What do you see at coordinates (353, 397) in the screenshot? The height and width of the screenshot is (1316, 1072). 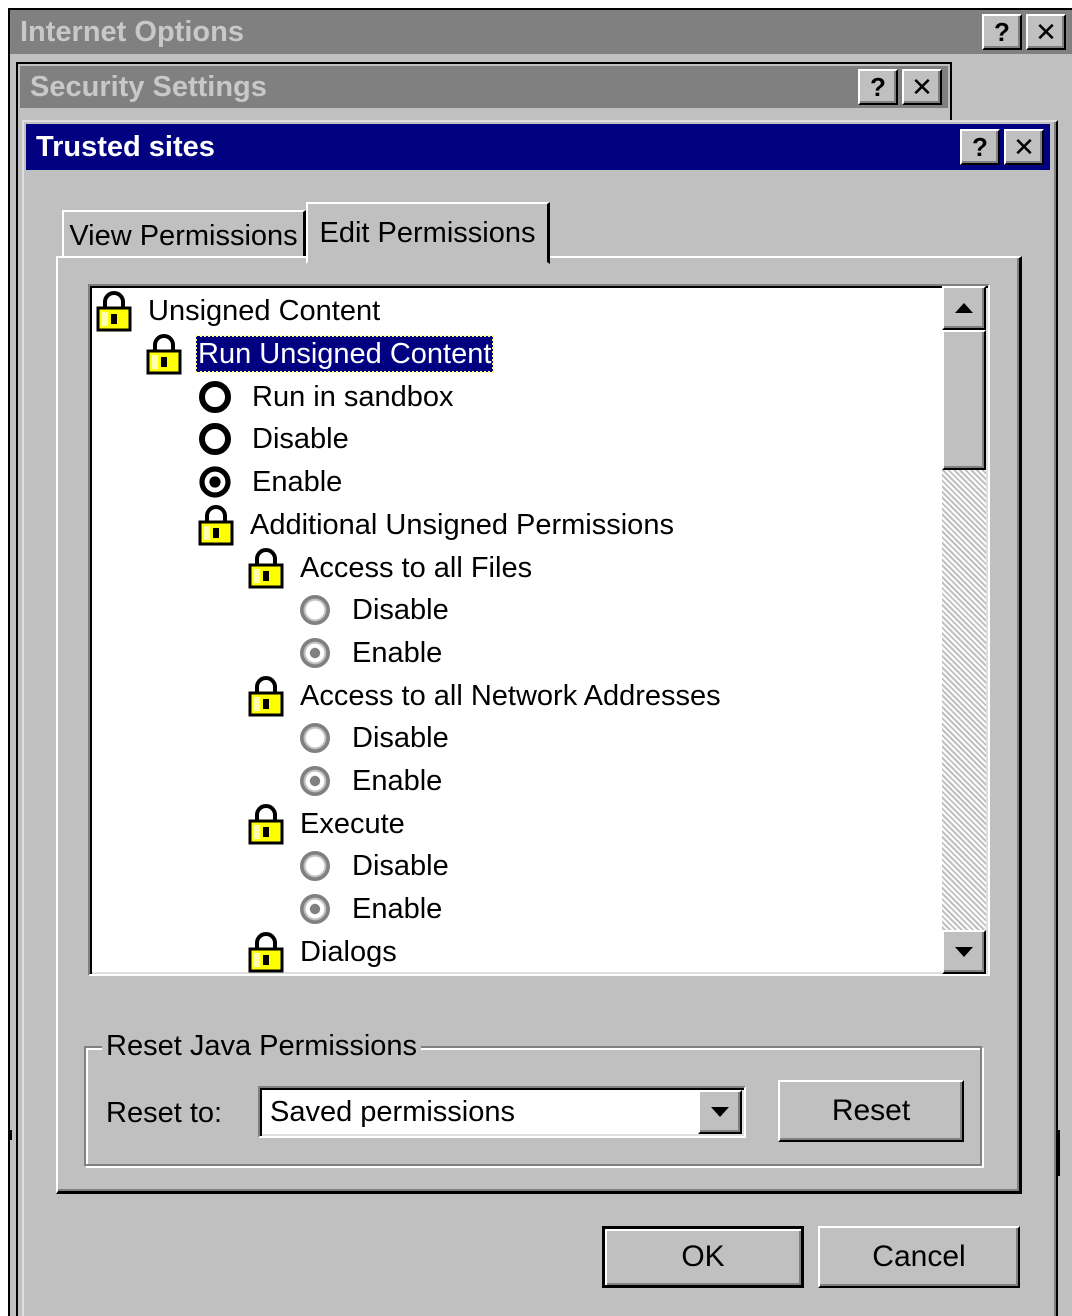 I see `radio-label: Run in sandbox` at bounding box center [353, 397].